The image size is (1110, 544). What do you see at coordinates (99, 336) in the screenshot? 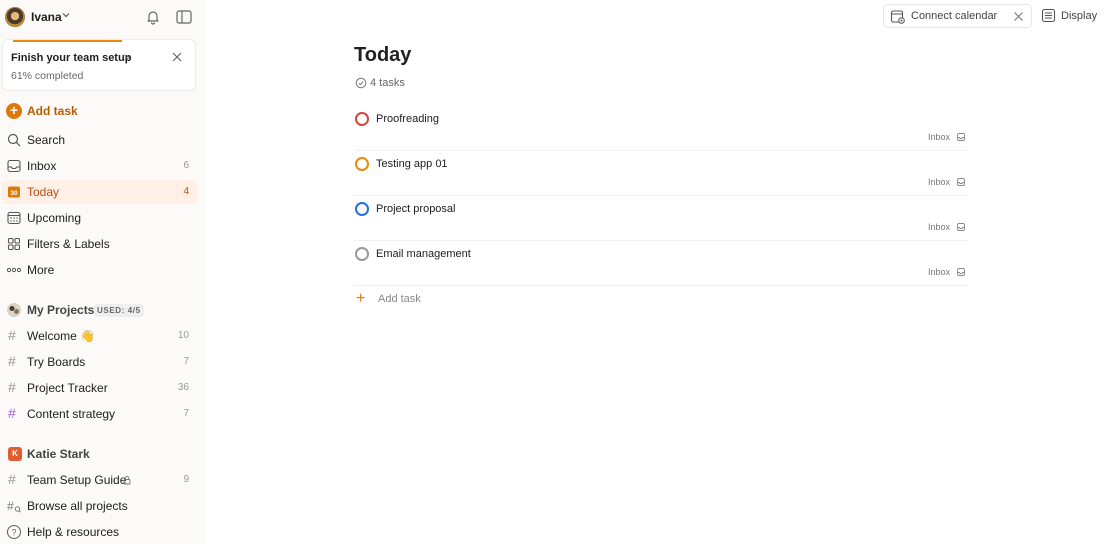
I see `sidebar-item-project-welcome: # Welcome 👋 10` at bounding box center [99, 336].